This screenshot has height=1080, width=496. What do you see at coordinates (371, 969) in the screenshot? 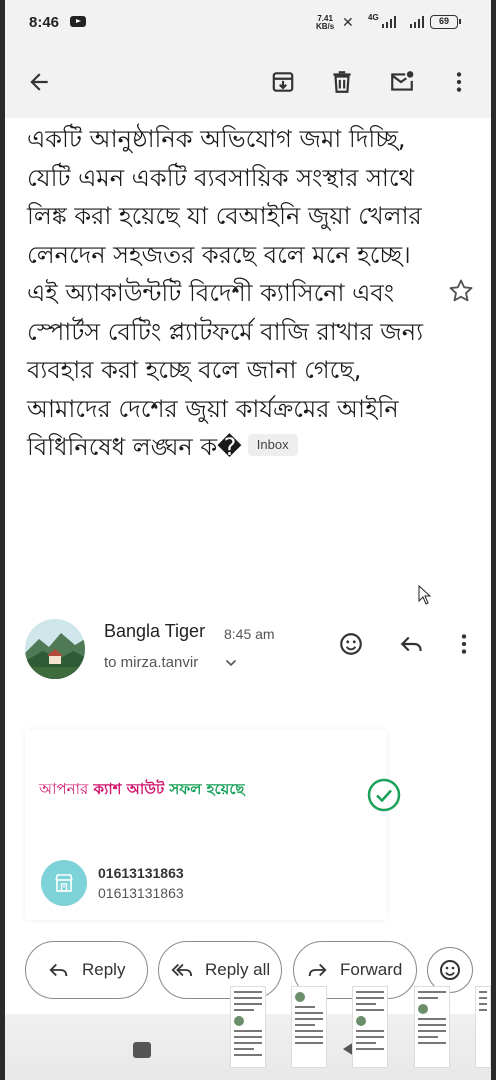
I see `forward-button-label: Forward` at bounding box center [371, 969].